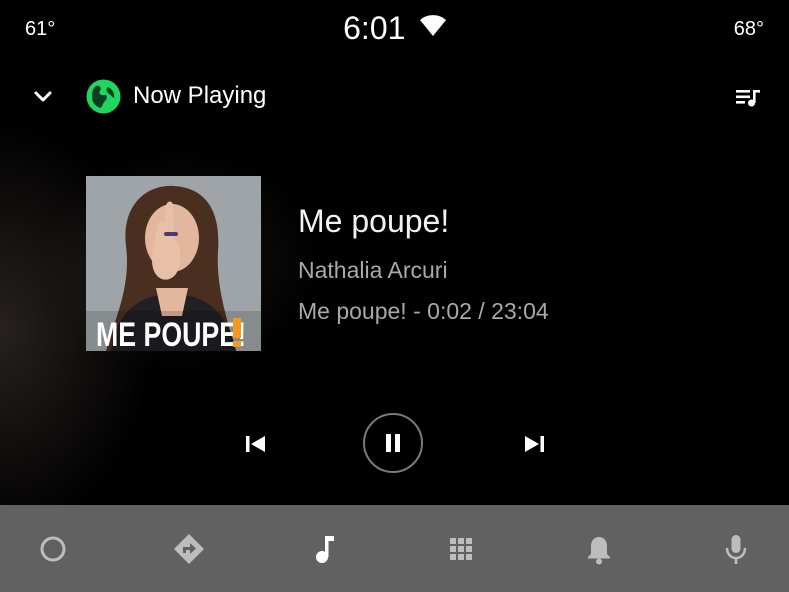 This screenshot has height=592, width=789. What do you see at coordinates (352, 311) in the screenshot?
I see `album-name: Me poupe!` at bounding box center [352, 311].